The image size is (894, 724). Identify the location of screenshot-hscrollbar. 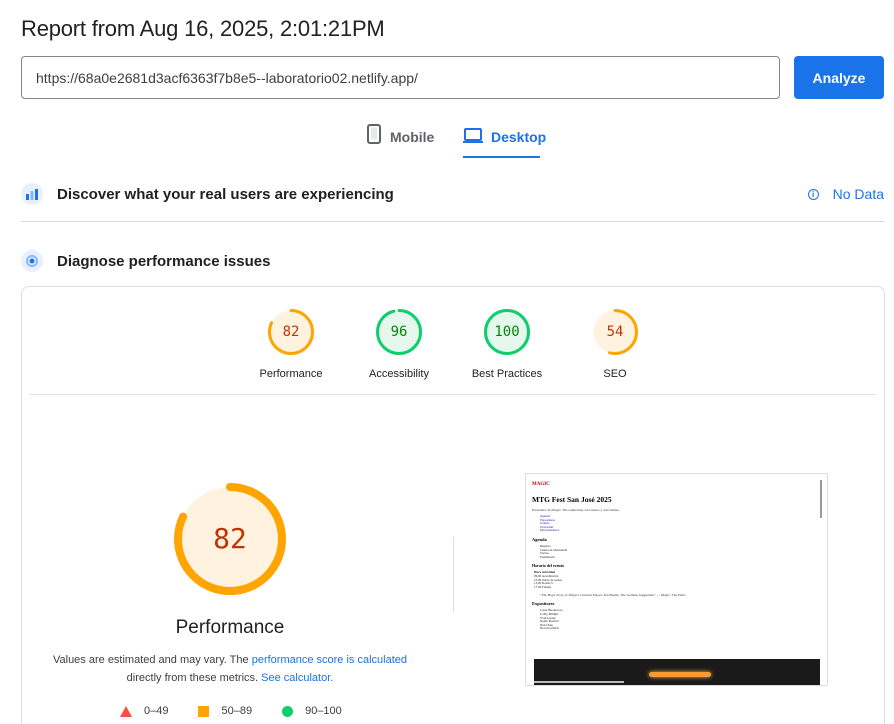
(579, 682).